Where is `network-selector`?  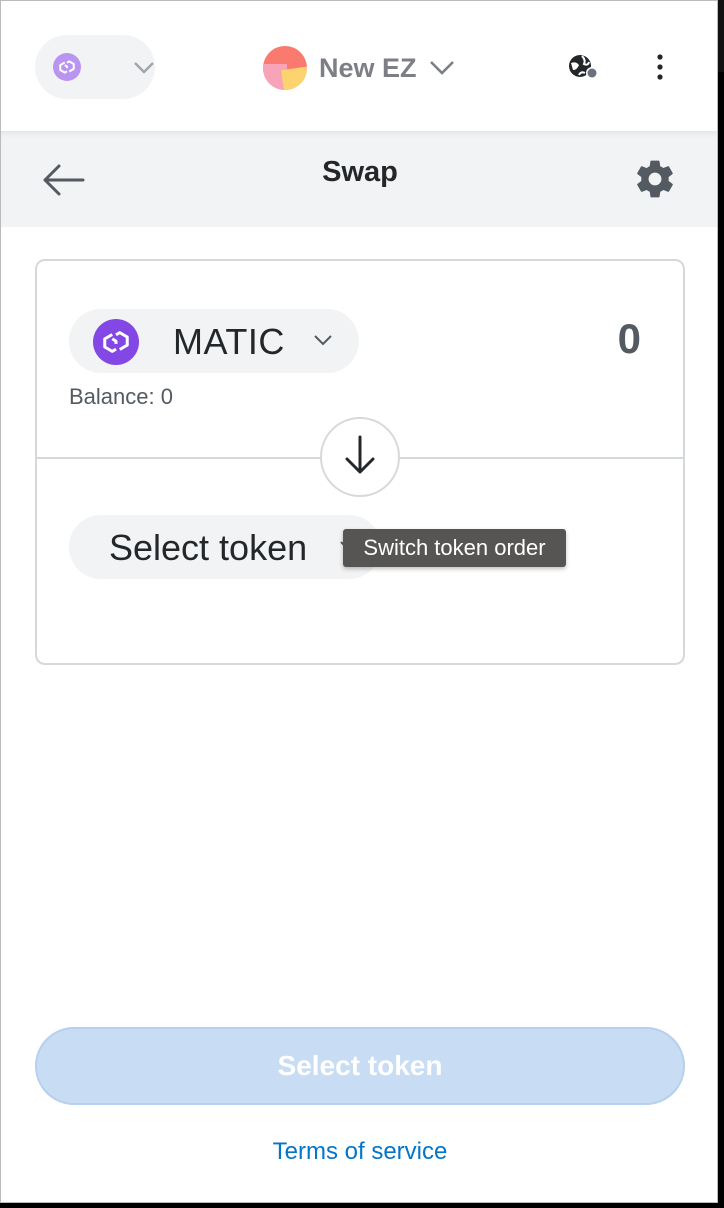 network-selector is located at coordinates (95, 67).